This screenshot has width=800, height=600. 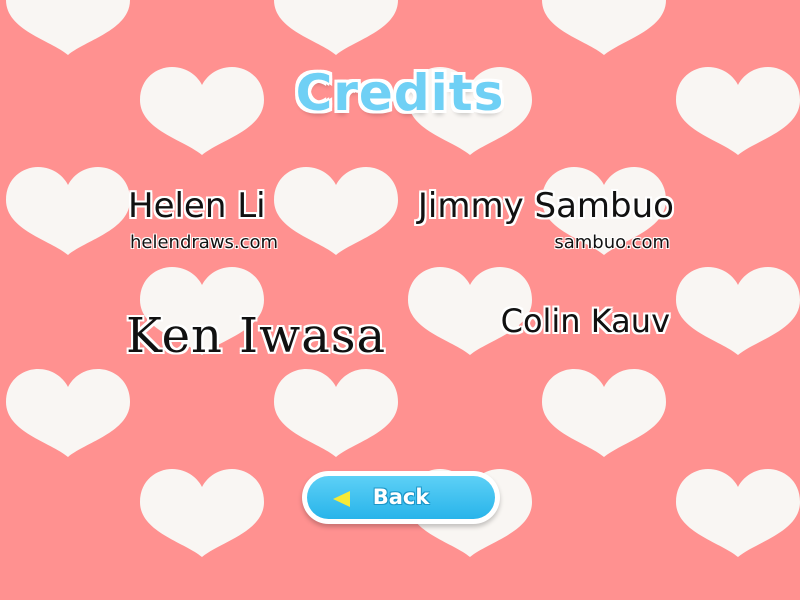 I want to click on credit-name-ken: Ken Iwasa, so click(x=256, y=336).